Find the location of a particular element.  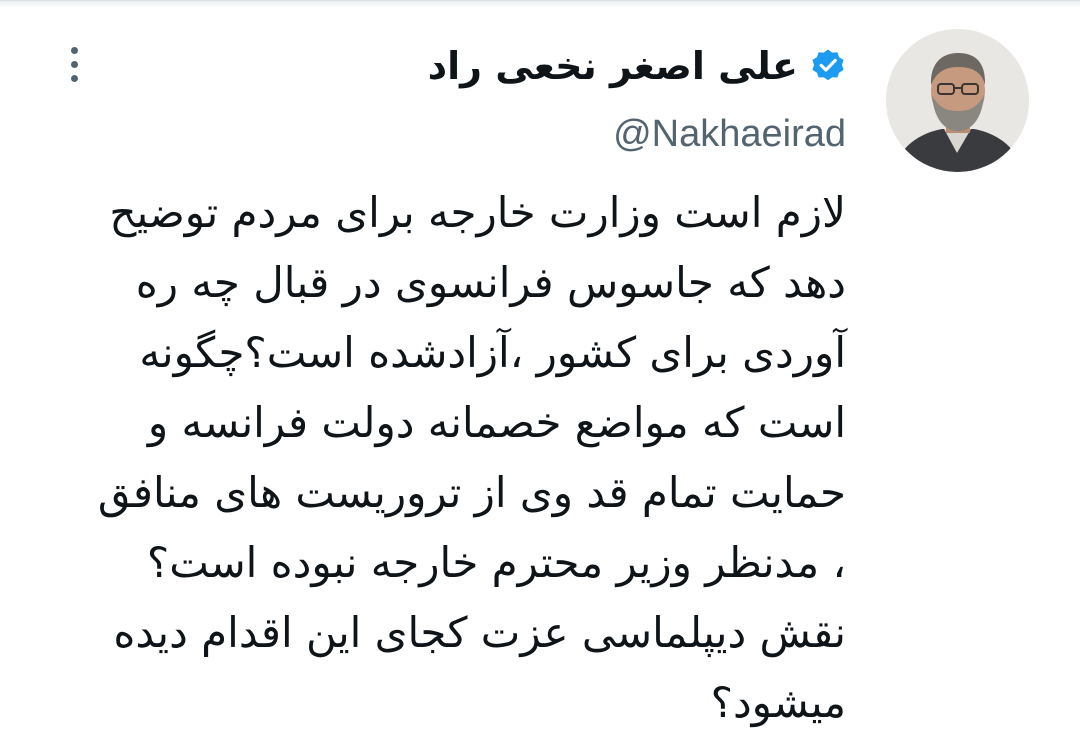

more-vertical-icon is located at coordinates (74, 50).